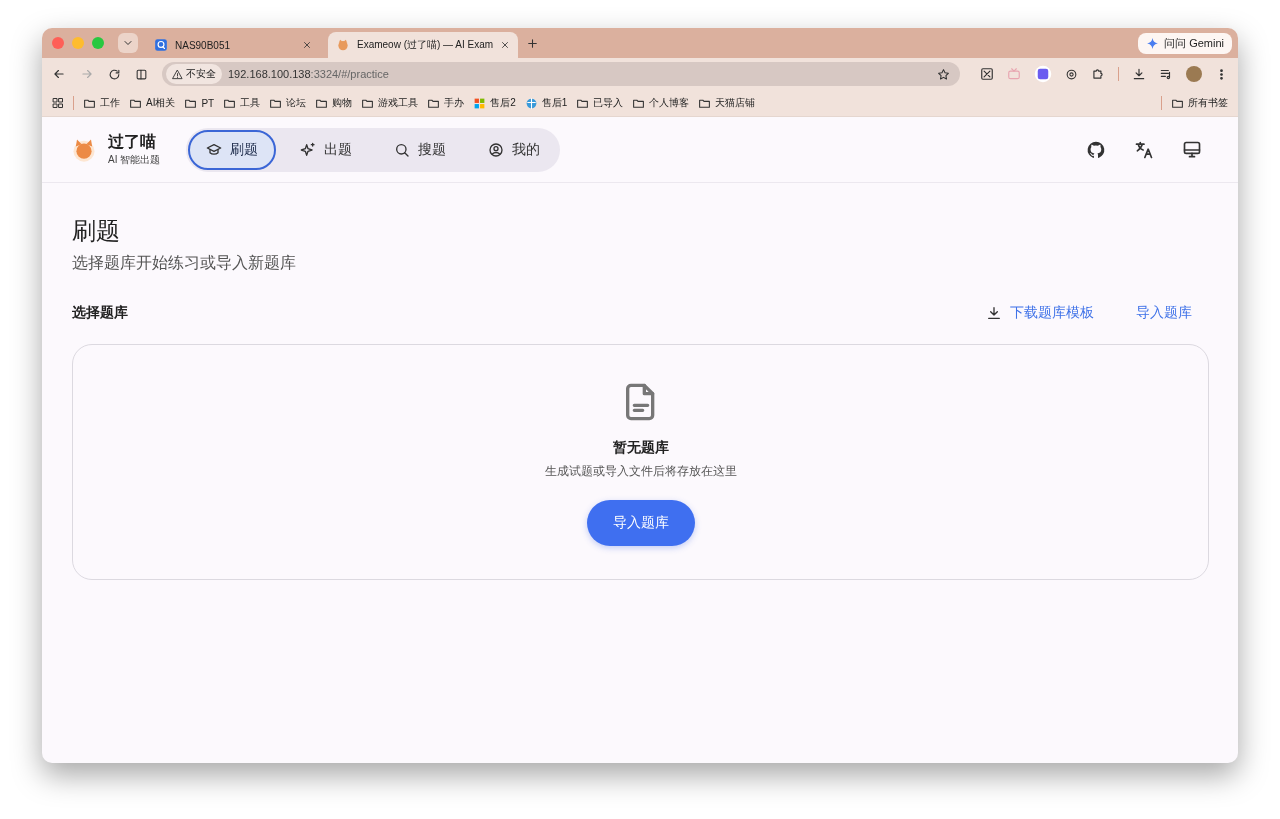  Describe the element at coordinates (58, 103) in the screenshot. I see `apps-grid-icon` at that location.